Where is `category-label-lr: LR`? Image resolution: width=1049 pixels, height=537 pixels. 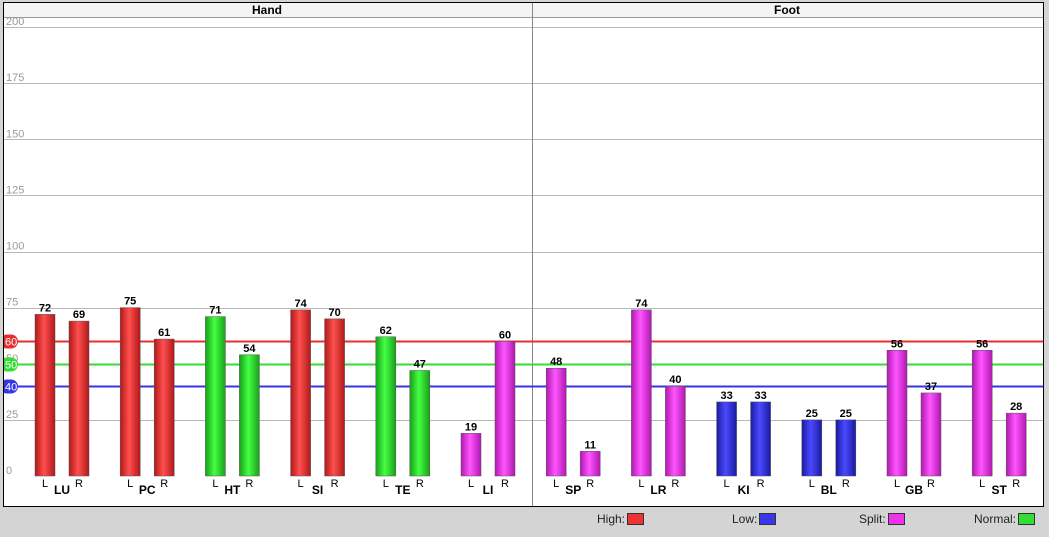
category-label-lr: LR is located at coordinates (658, 490).